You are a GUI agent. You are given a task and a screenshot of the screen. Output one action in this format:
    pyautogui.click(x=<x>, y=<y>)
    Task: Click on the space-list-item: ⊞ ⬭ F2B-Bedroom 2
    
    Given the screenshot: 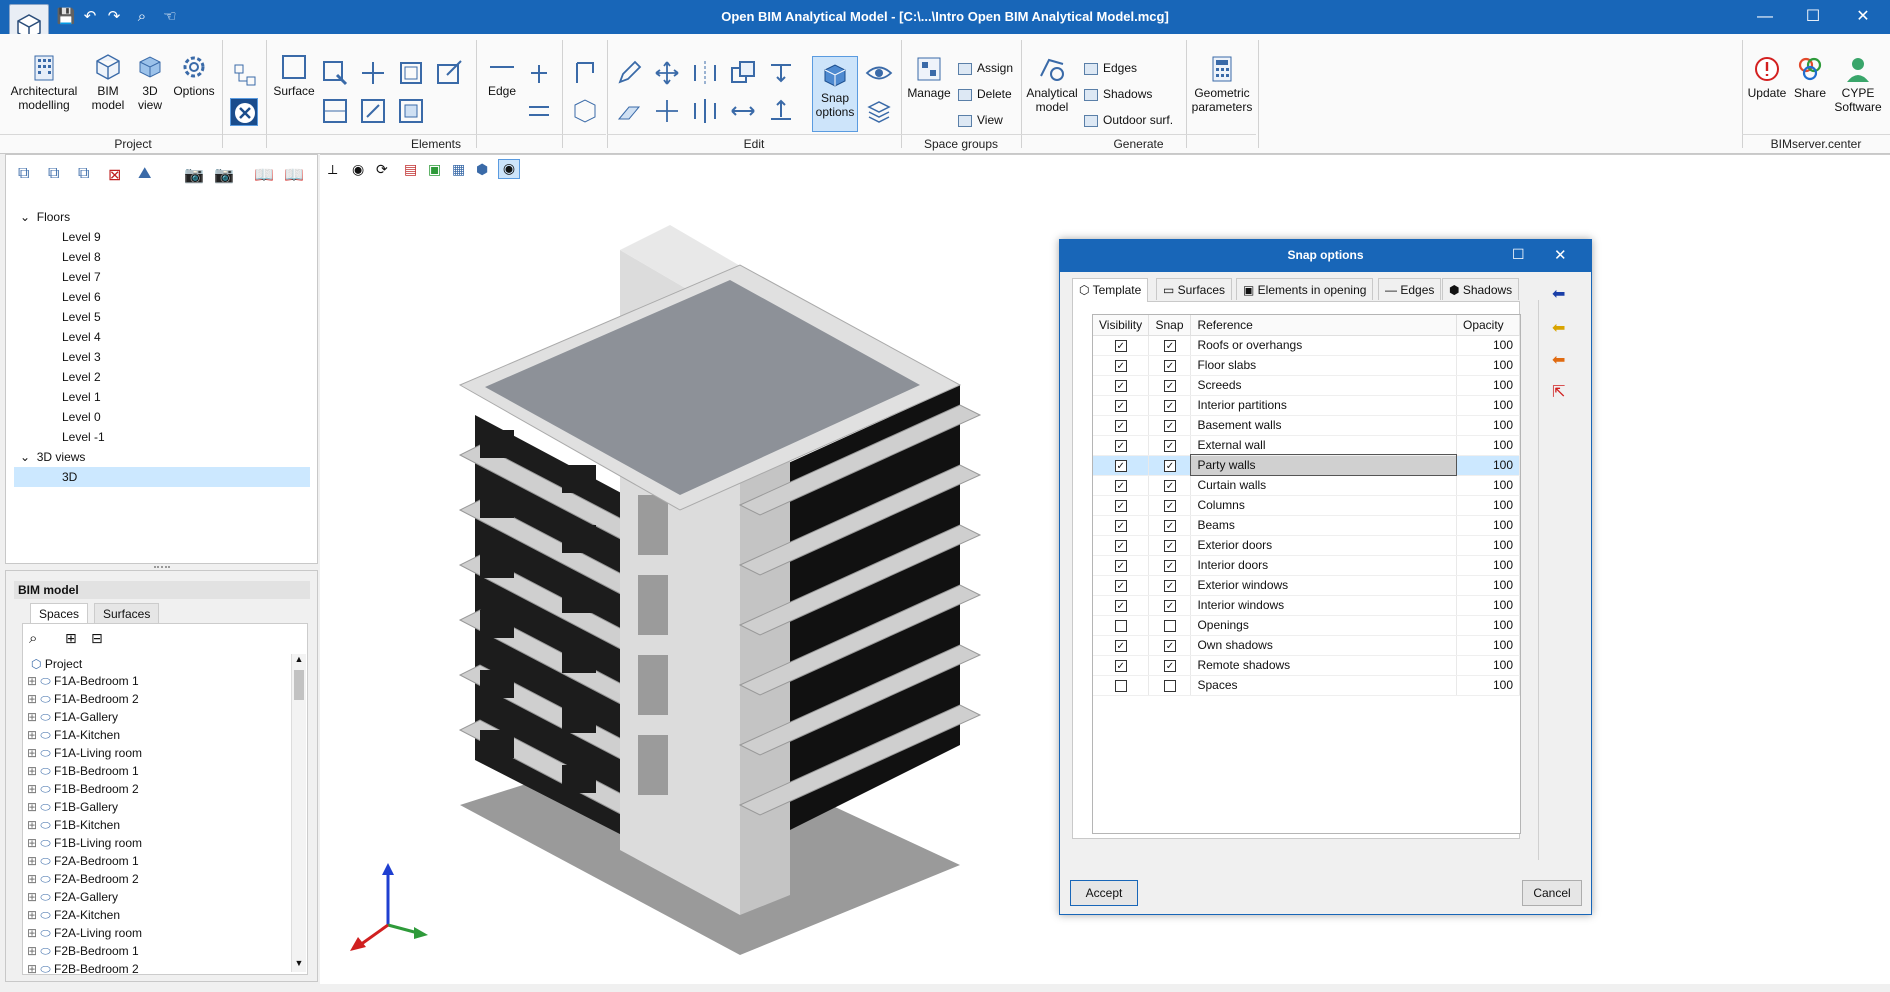 What is the action you would take?
    pyautogui.click(x=83, y=969)
    